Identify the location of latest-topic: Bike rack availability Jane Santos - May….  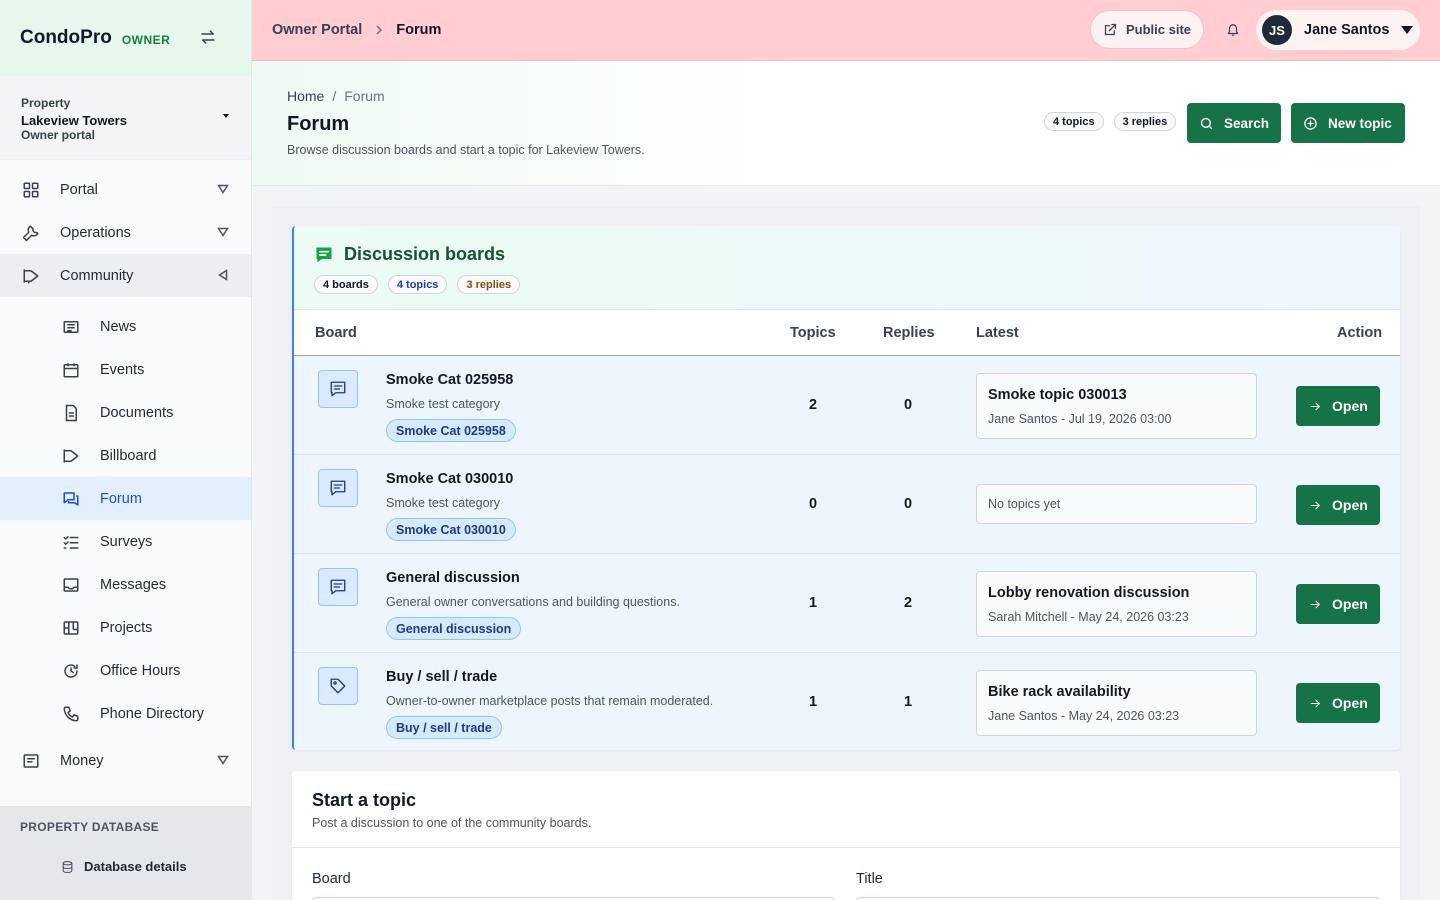
(1116, 703).